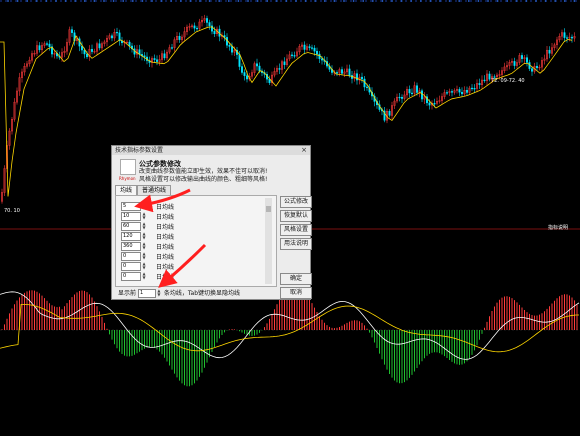 The width and height of the screenshot is (580, 436). What do you see at coordinates (296, 202) in the screenshot?
I see `formula-edit-button: 公式修改` at bounding box center [296, 202].